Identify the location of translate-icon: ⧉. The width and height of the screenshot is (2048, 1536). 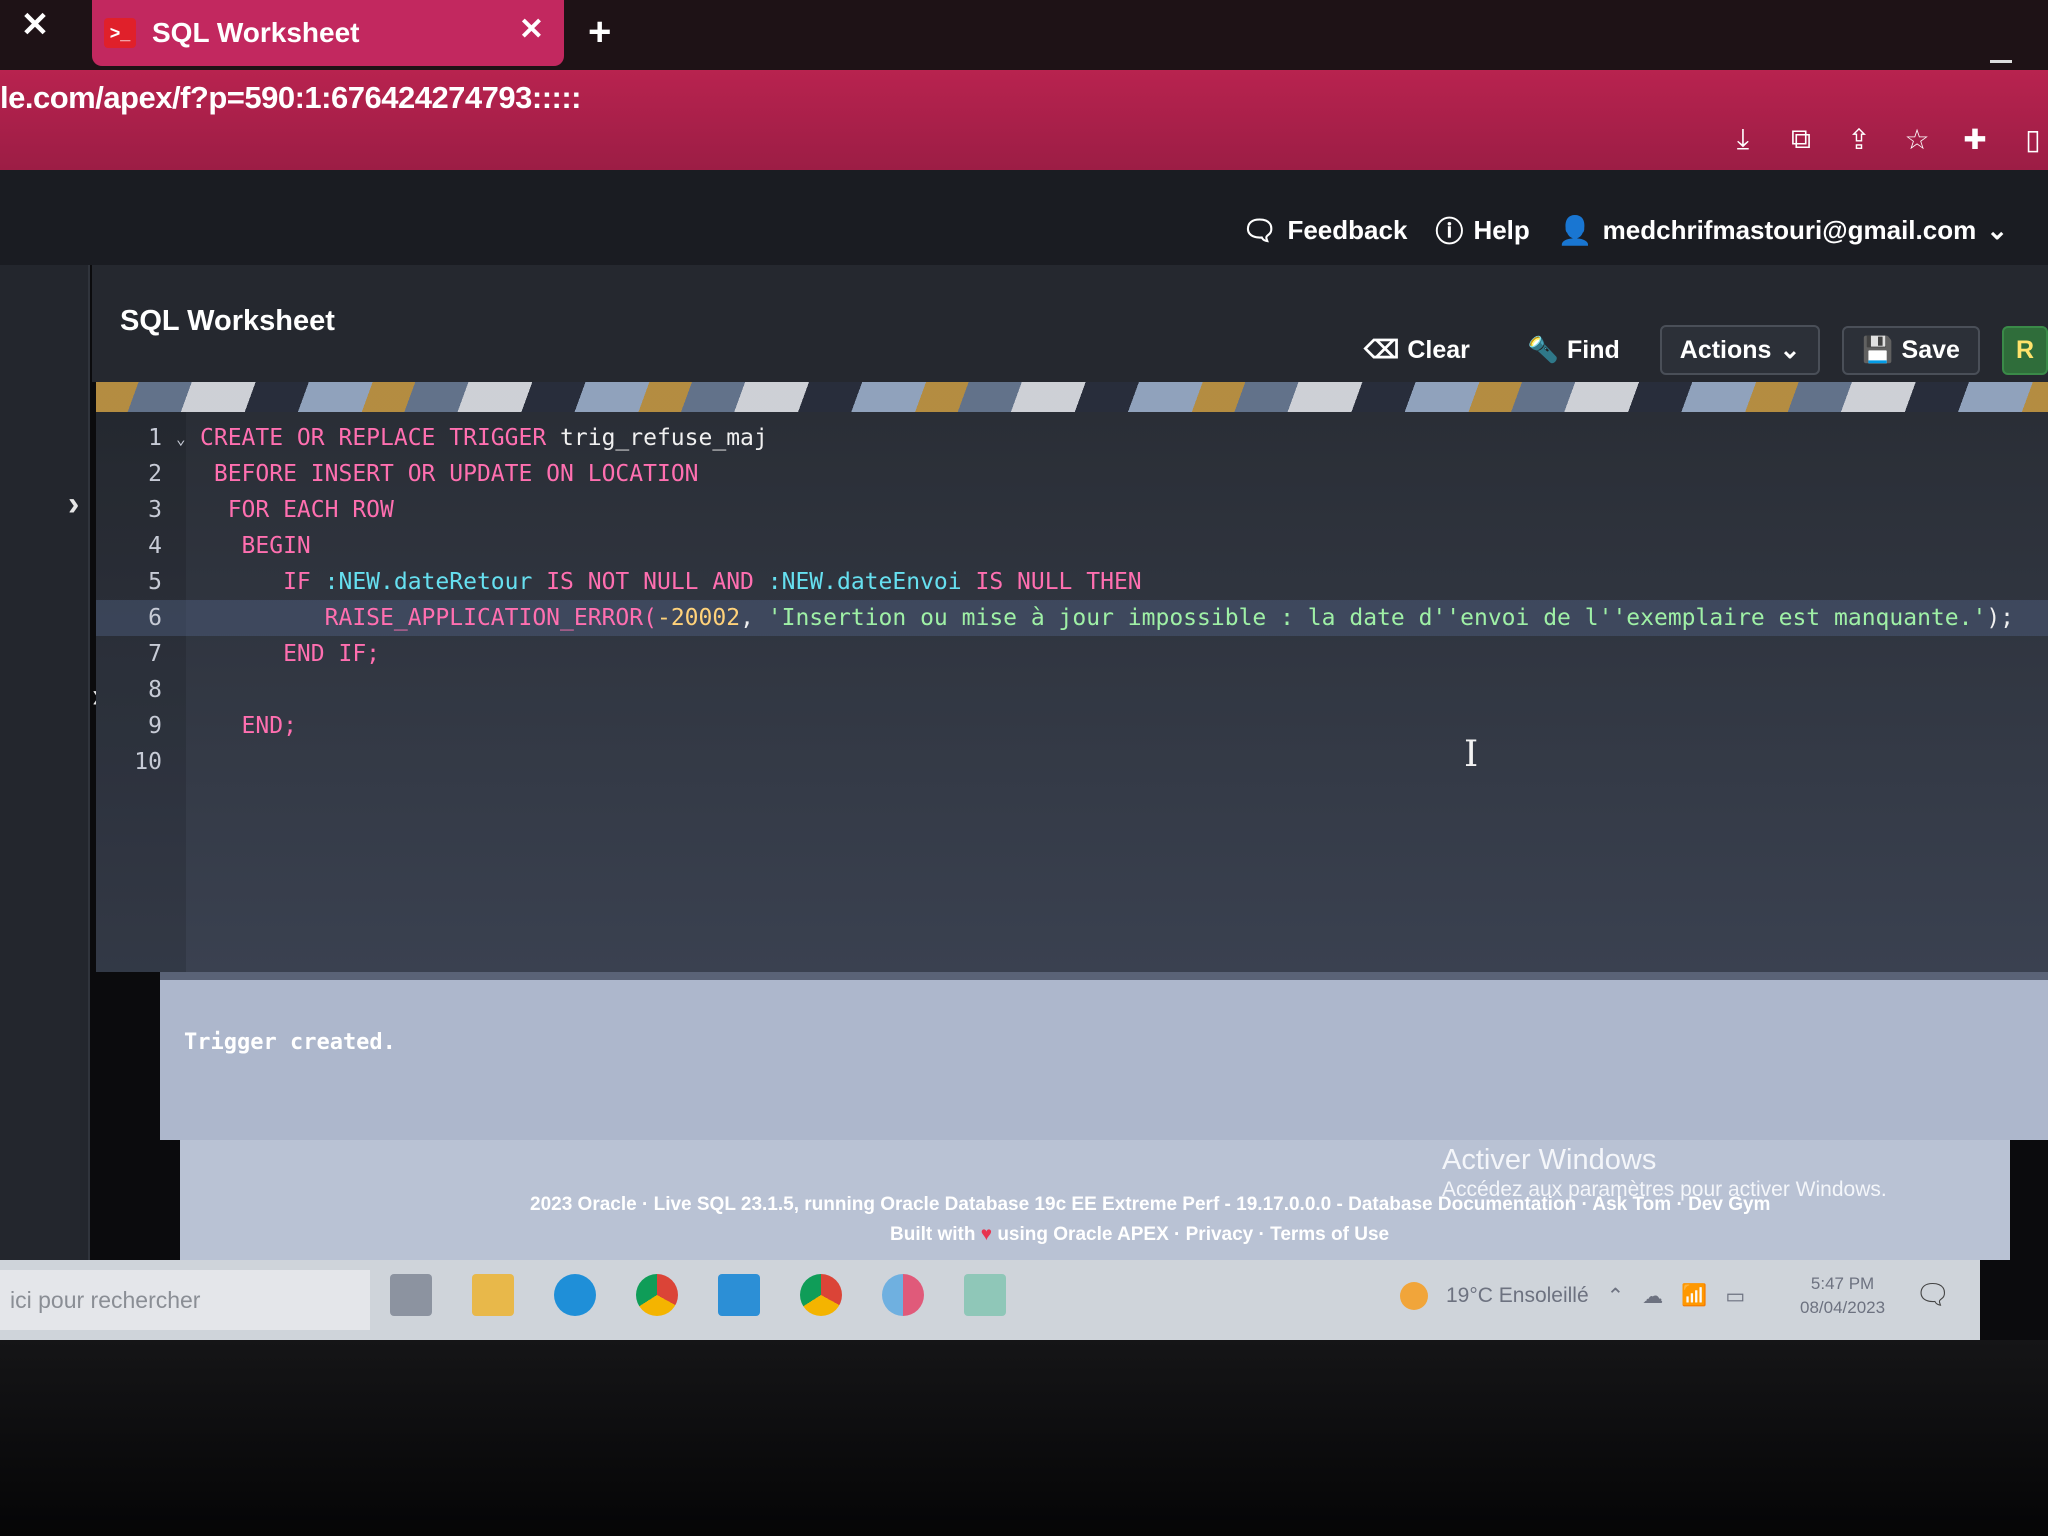
(1801, 138).